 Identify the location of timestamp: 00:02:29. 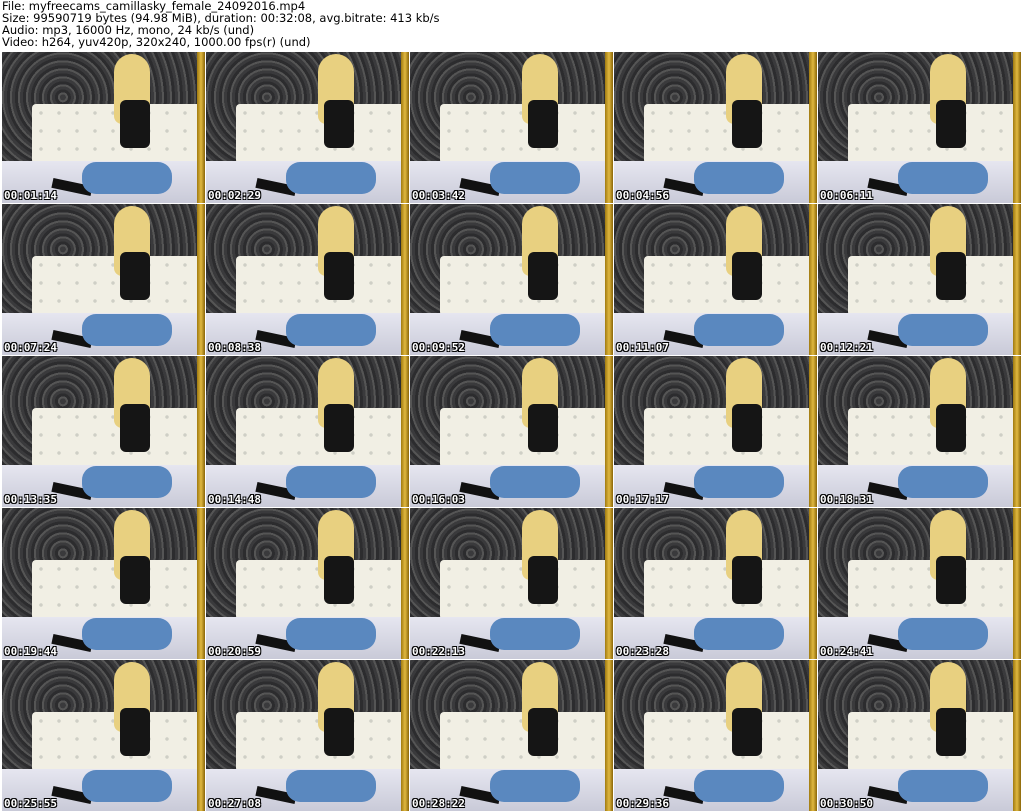
(234, 195).